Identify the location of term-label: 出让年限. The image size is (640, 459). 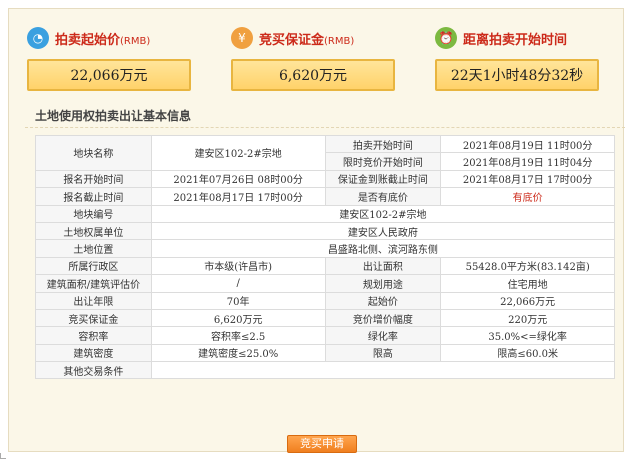
(93, 300).